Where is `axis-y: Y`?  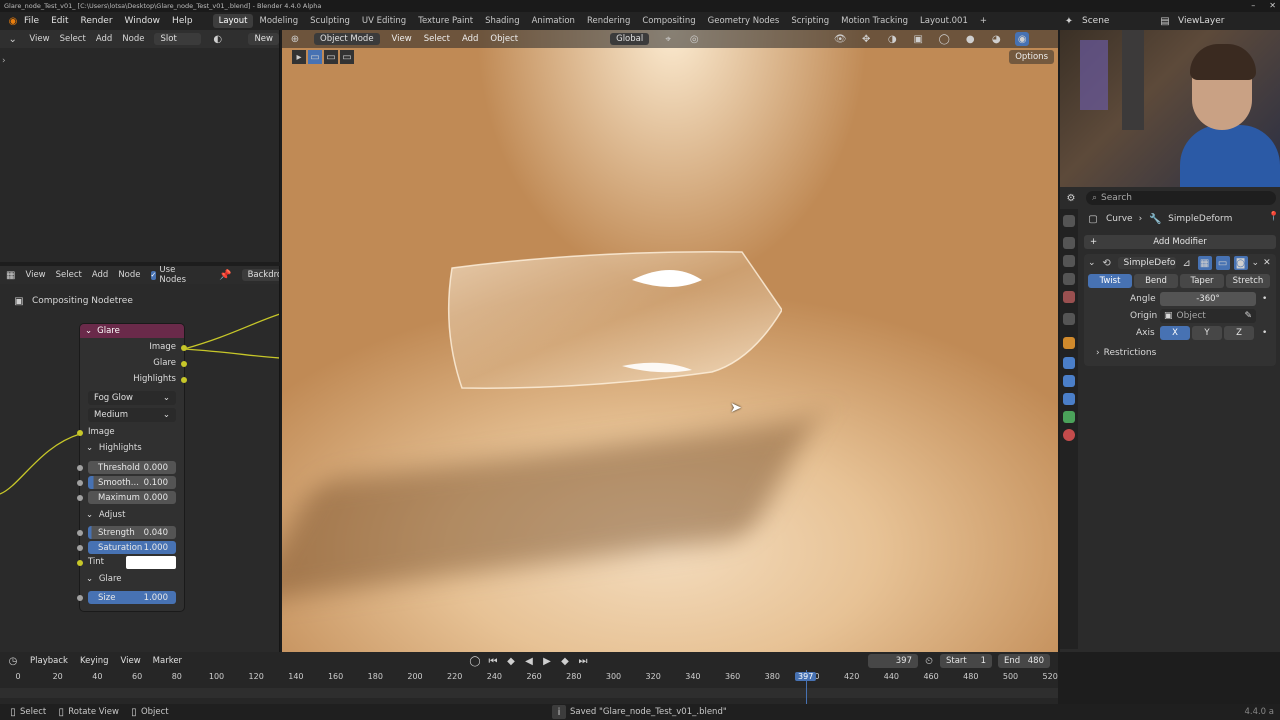
axis-y: Y is located at coordinates (1207, 333).